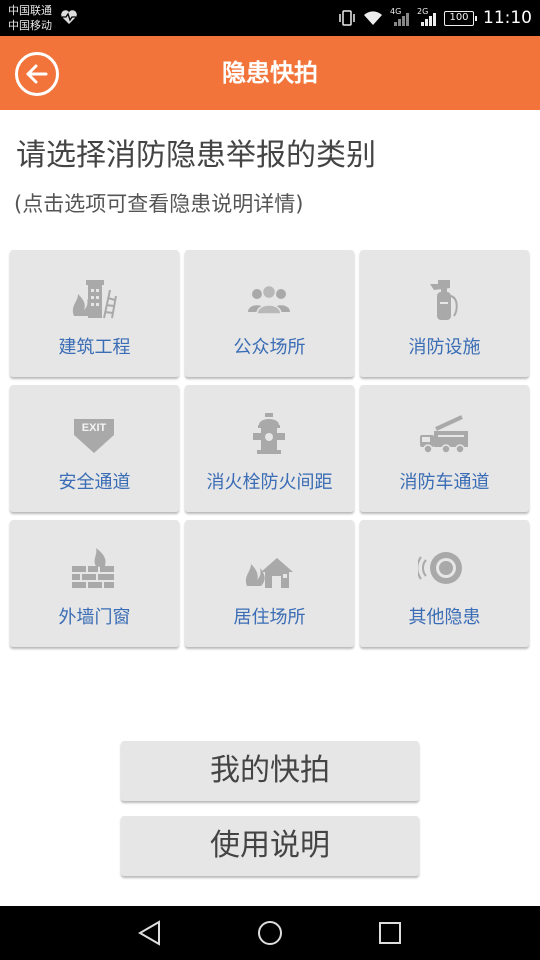 The width and height of the screenshot is (540, 960). I want to click on instructions-button: 使用说明, so click(270, 846).